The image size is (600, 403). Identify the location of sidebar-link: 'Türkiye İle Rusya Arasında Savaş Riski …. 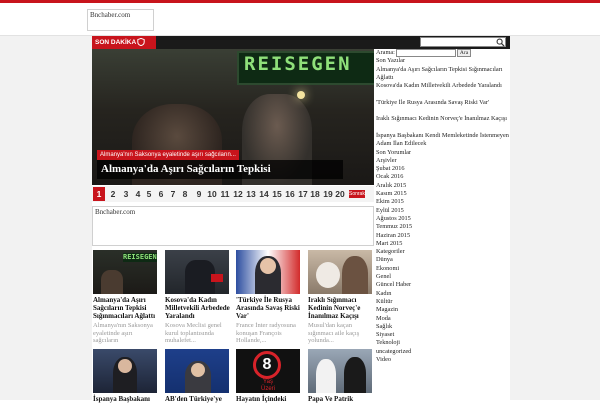
(443, 107).